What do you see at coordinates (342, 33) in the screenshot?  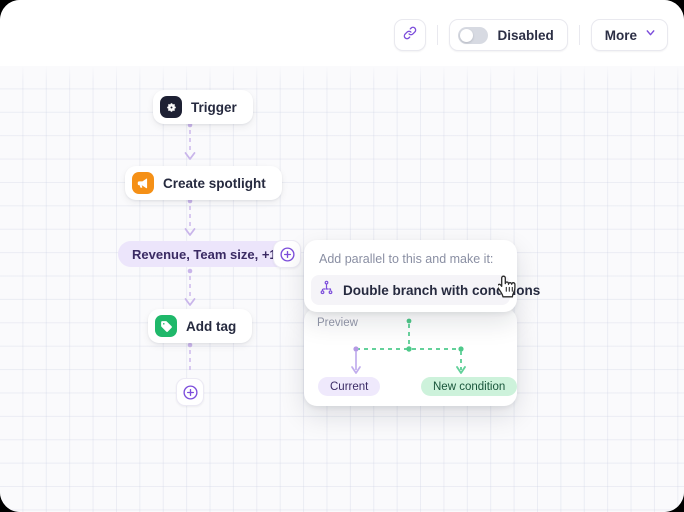 I see `toolbar: Disabled More` at bounding box center [342, 33].